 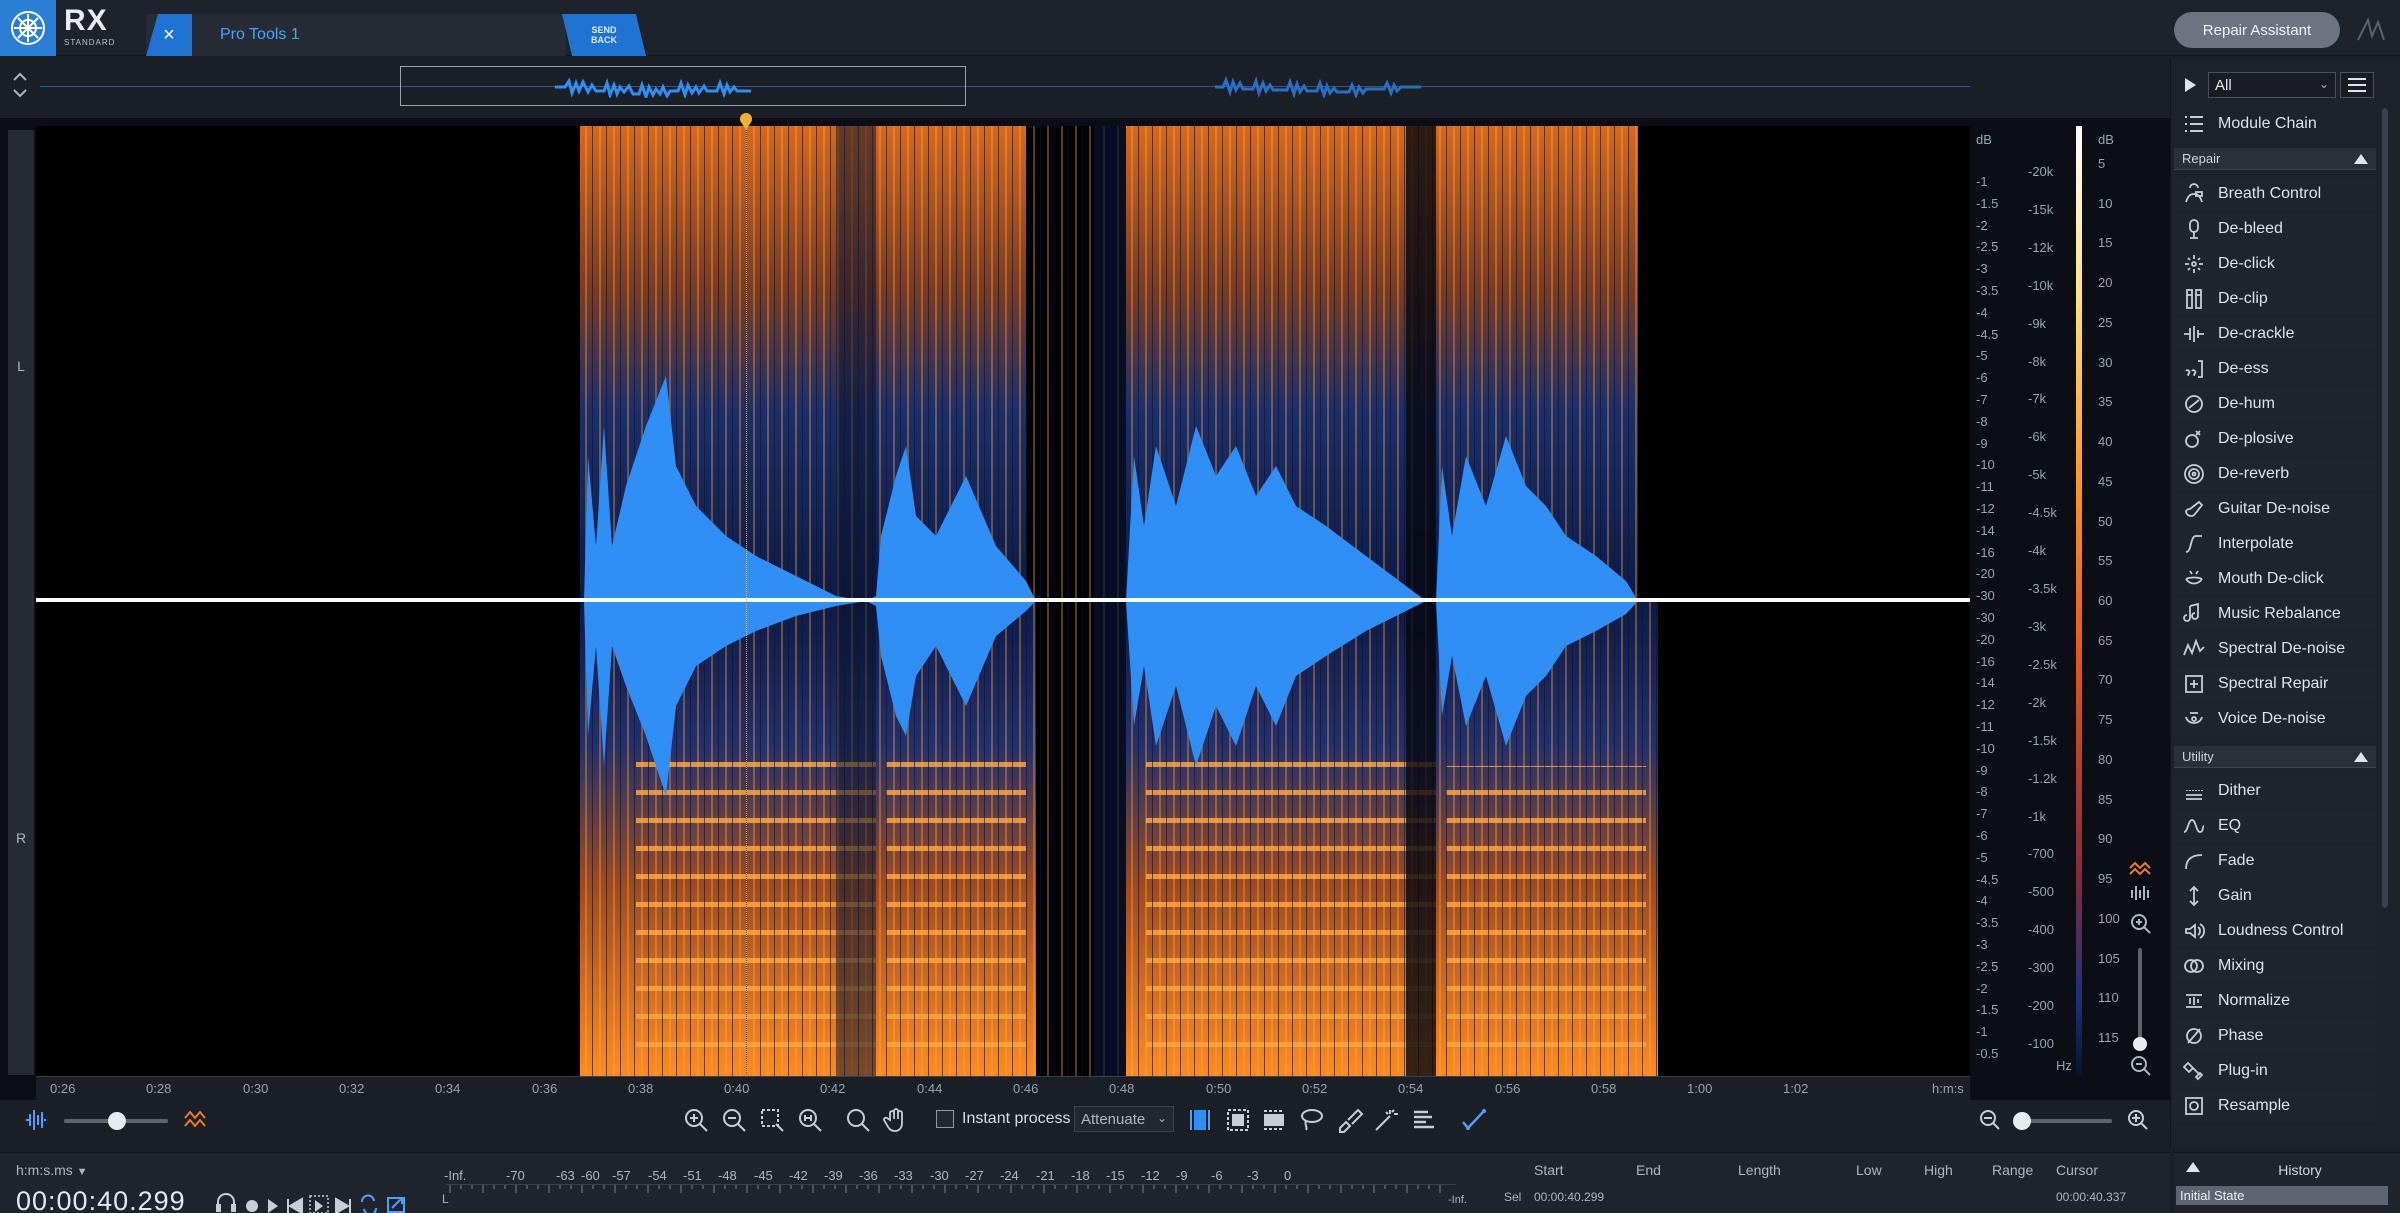 I want to click on hz-tick: -1.2k, so click(x=2042, y=778).